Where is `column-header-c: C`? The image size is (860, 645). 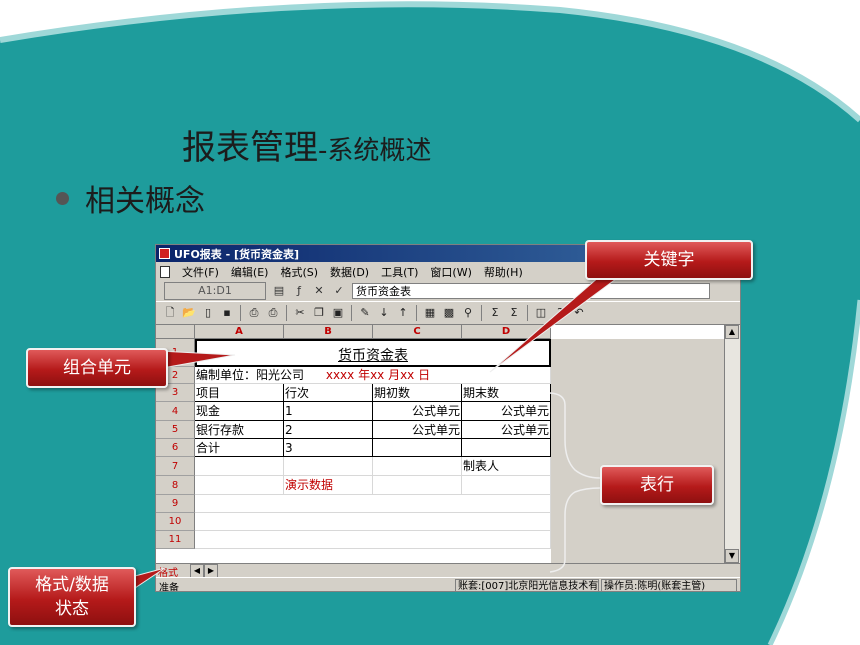
column-header-c: C is located at coordinates (417, 332).